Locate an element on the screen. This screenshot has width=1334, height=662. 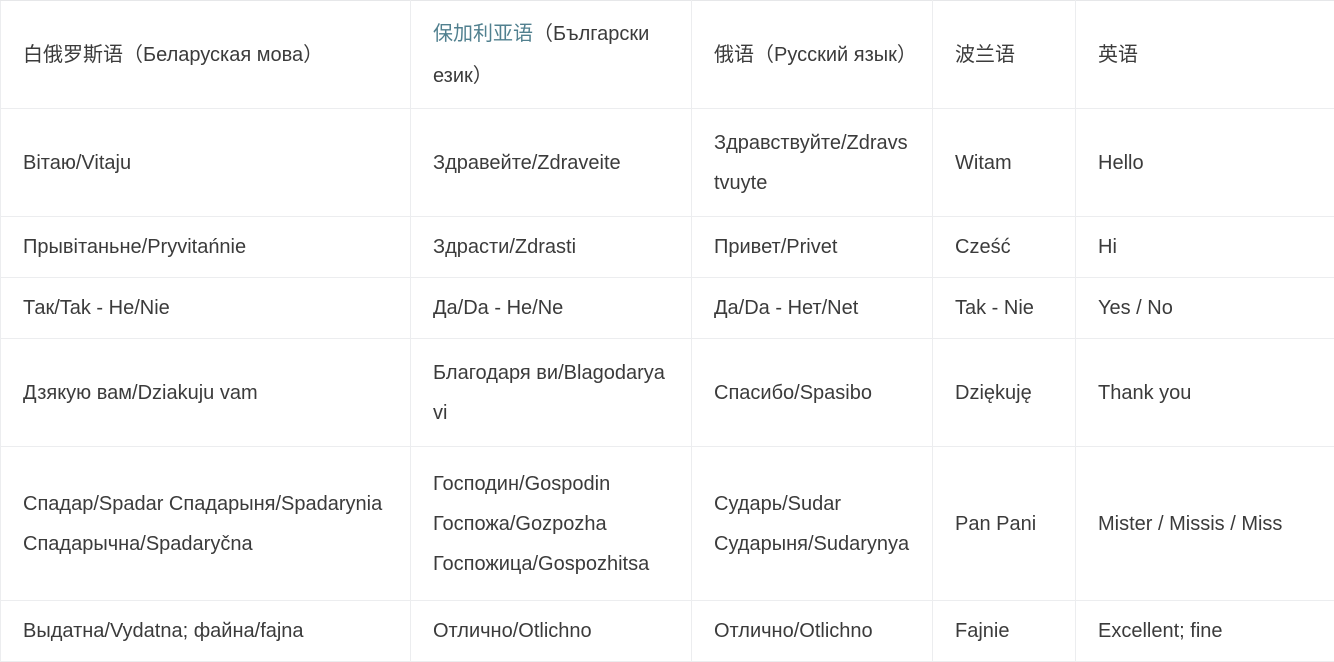
column-header-english-label: 英语 is located at coordinates (1205, 55).